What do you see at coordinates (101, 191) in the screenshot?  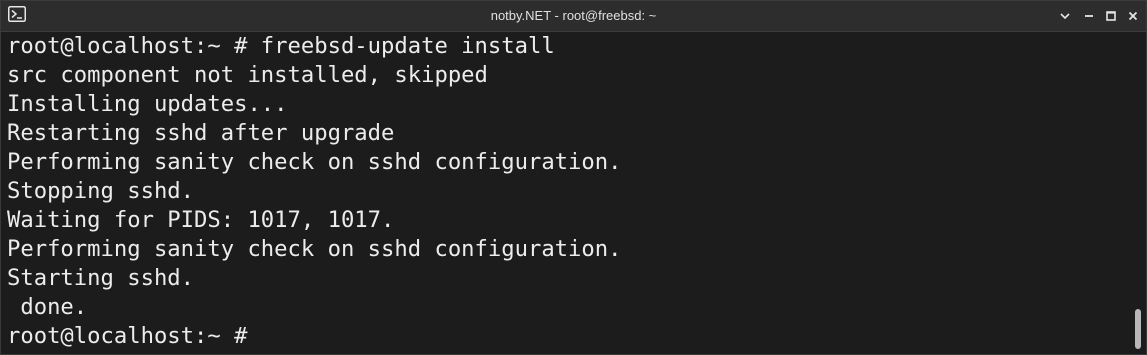 I see `terminal-line: Stopping sshd.` at bounding box center [101, 191].